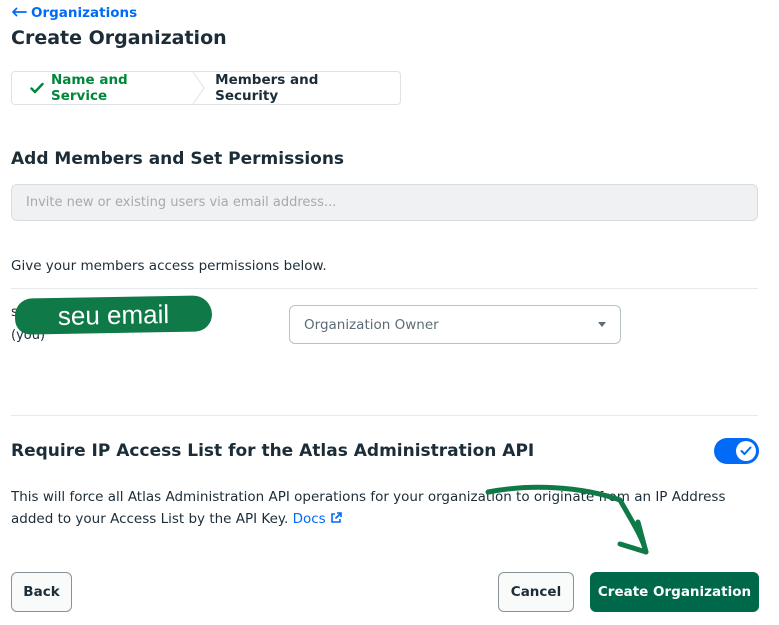  Describe the element at coordinates (267, 88) in the screenshot. I see `step-label: Members and Security` at that location.